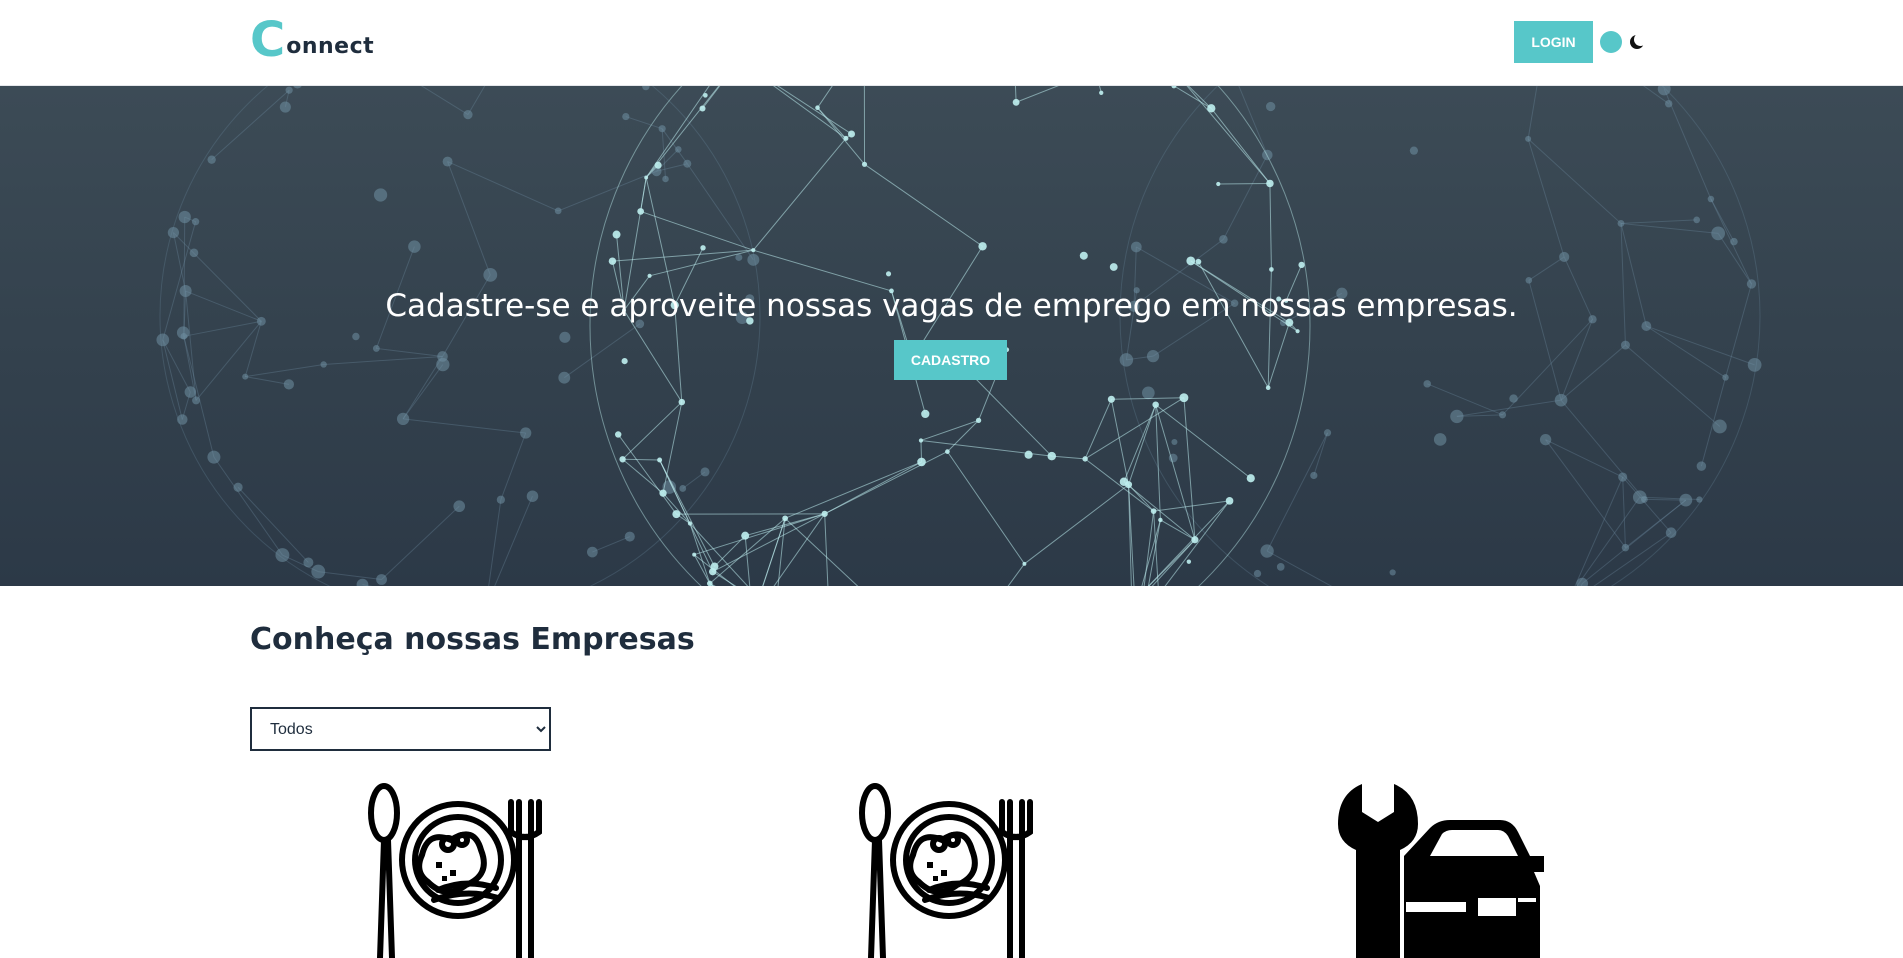 The height and width of the screenshot is (958, 1903). What do you see at coordinates (312, 40) in the screenshot?
I see `logo: C onnect` at bounding box center [312, 40].